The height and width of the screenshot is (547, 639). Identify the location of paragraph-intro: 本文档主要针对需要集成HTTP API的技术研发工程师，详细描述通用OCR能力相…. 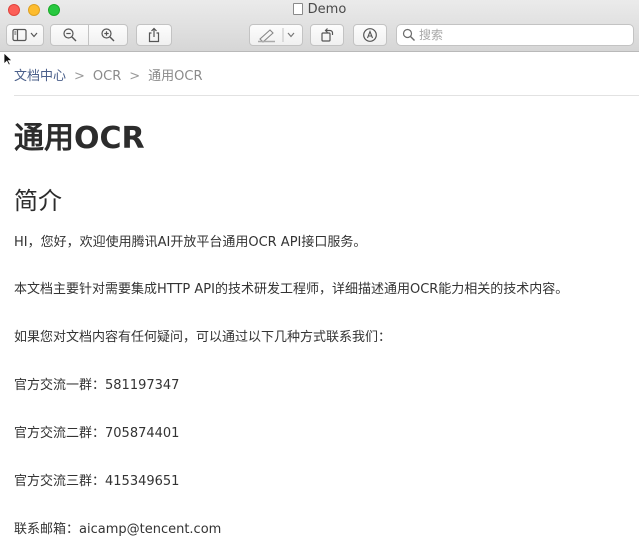
(291, 289).